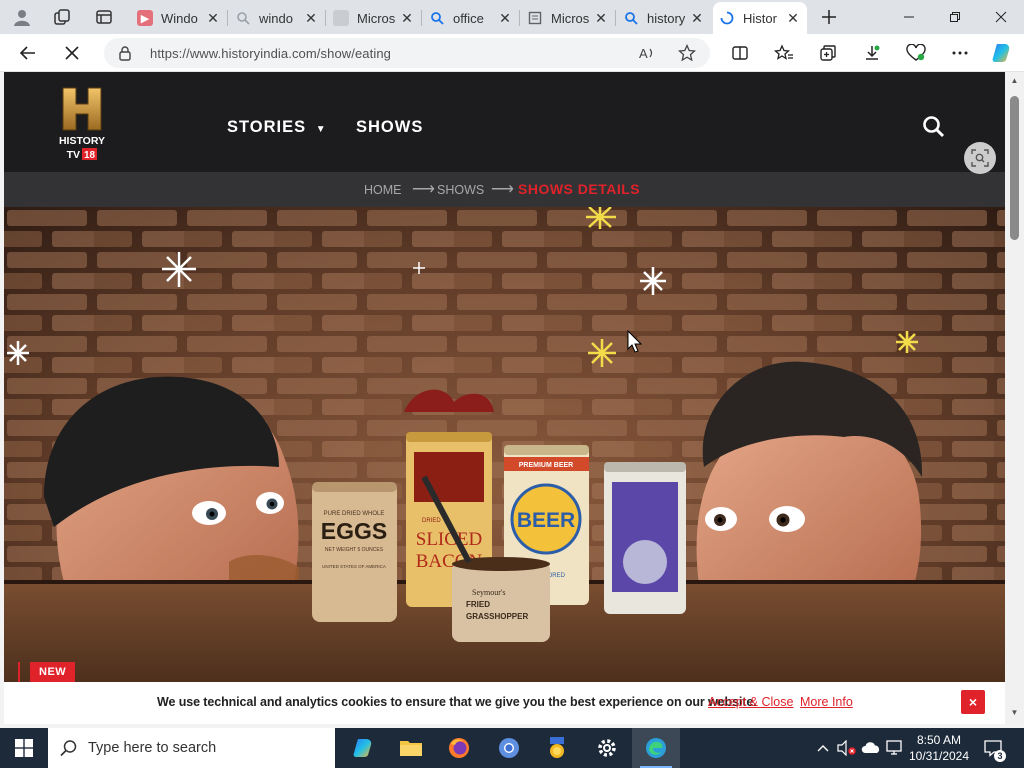  I want to click on workspaces-icon, so click(62, 17).